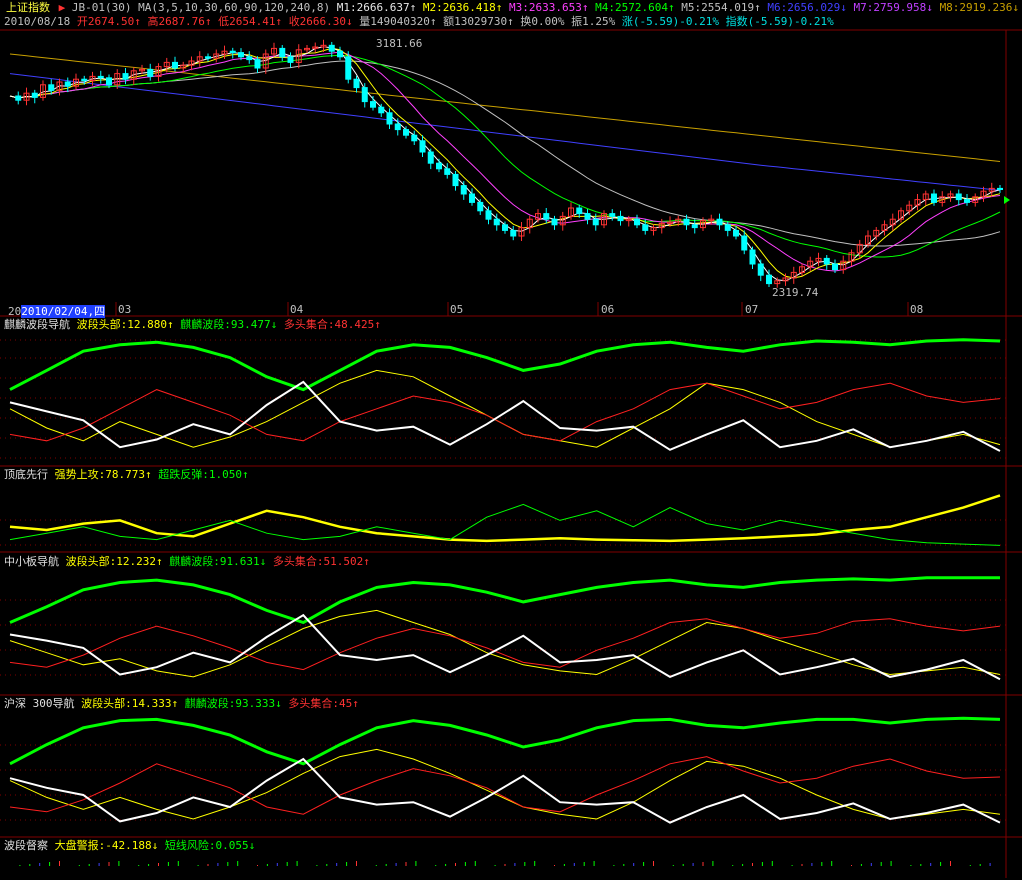 Image resolution: width=1022 pixels, height=880 pixels. I want to click on panel-l2: 超跌反弹:1.050↑, so click(203, 474).